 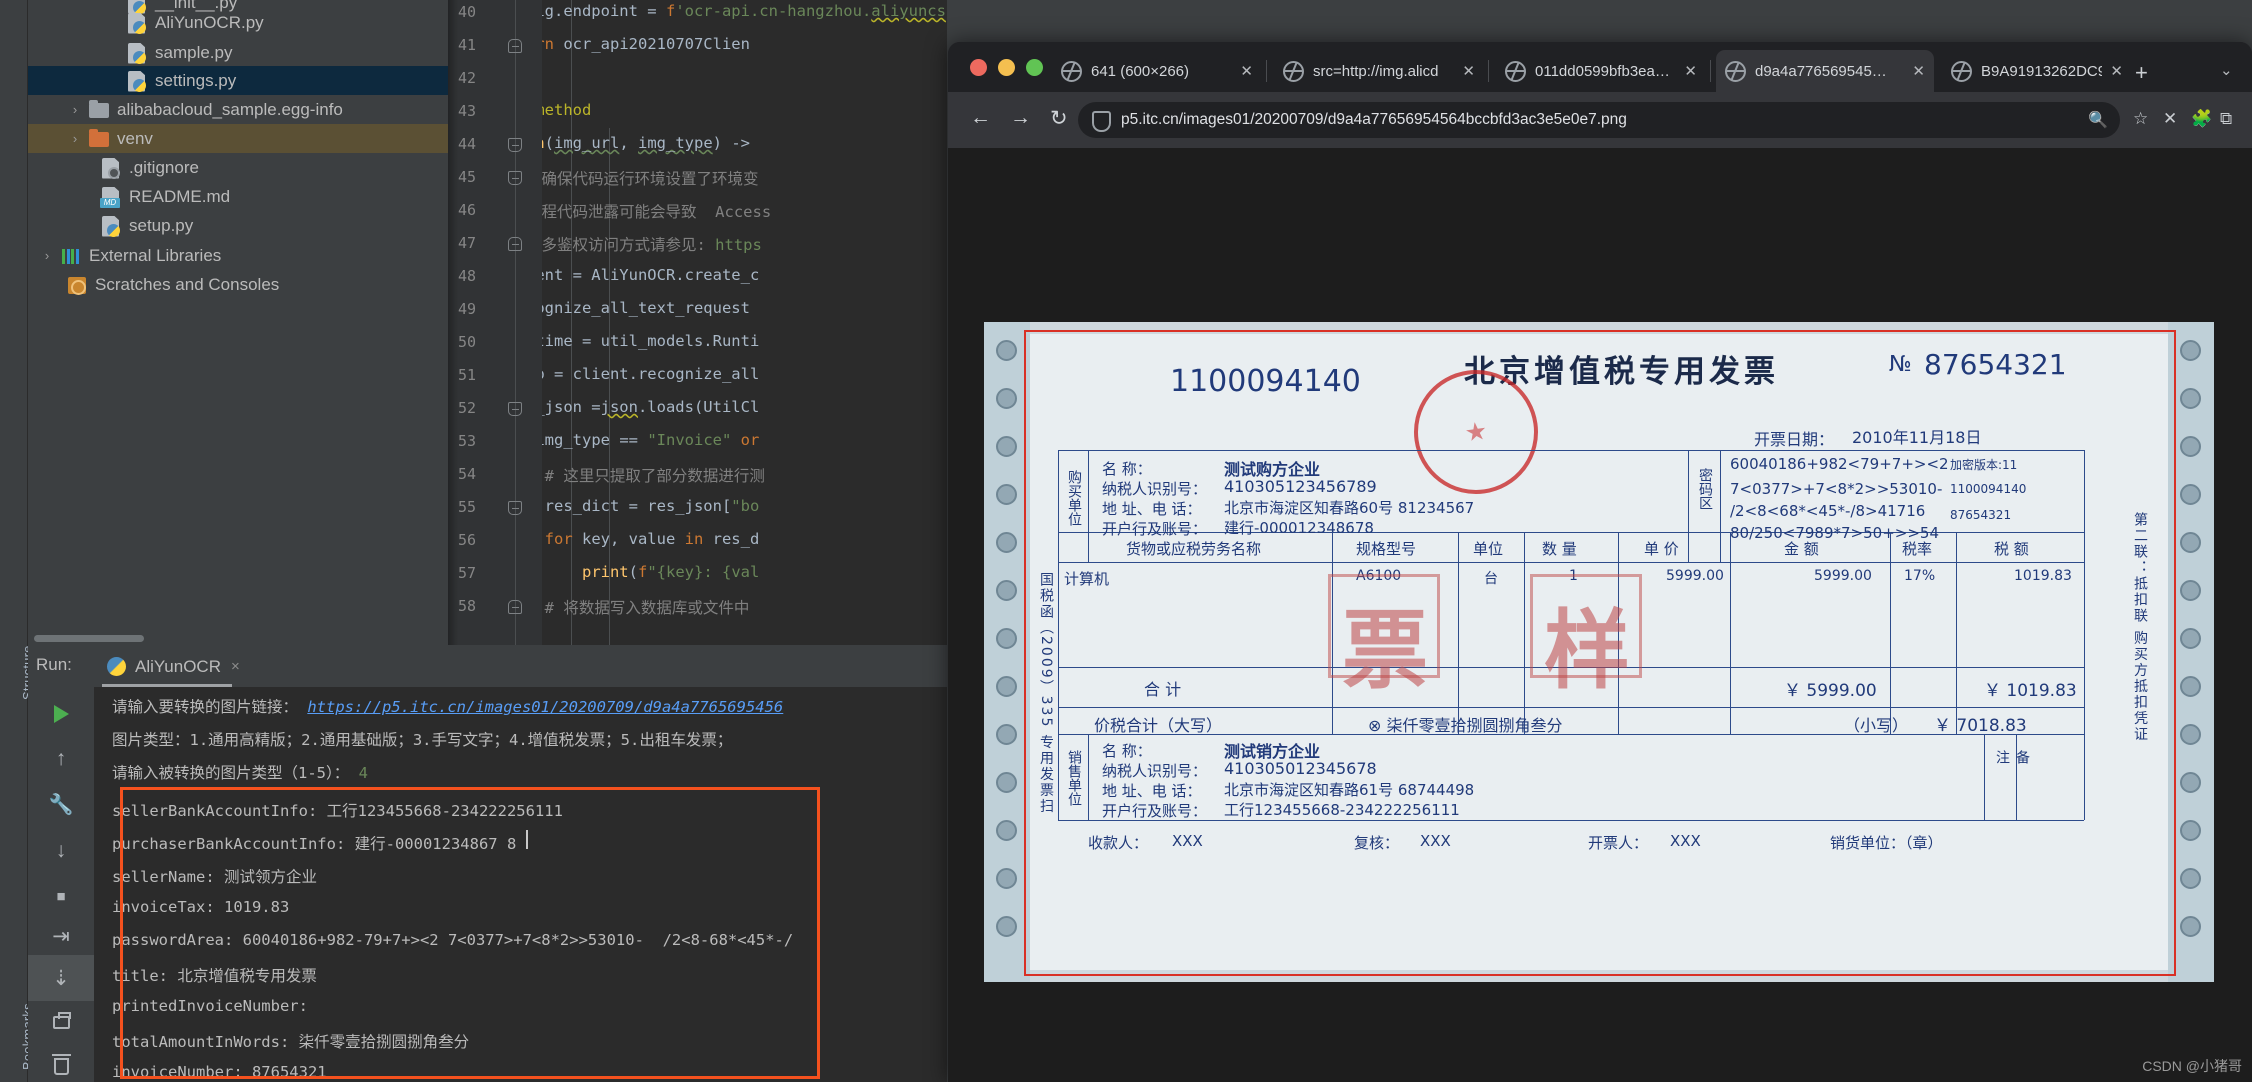 What do you see at coordinates (1695, 576) in the screenshot?
I see `item-price: 5999.00` at bounding box center [1695, 576].